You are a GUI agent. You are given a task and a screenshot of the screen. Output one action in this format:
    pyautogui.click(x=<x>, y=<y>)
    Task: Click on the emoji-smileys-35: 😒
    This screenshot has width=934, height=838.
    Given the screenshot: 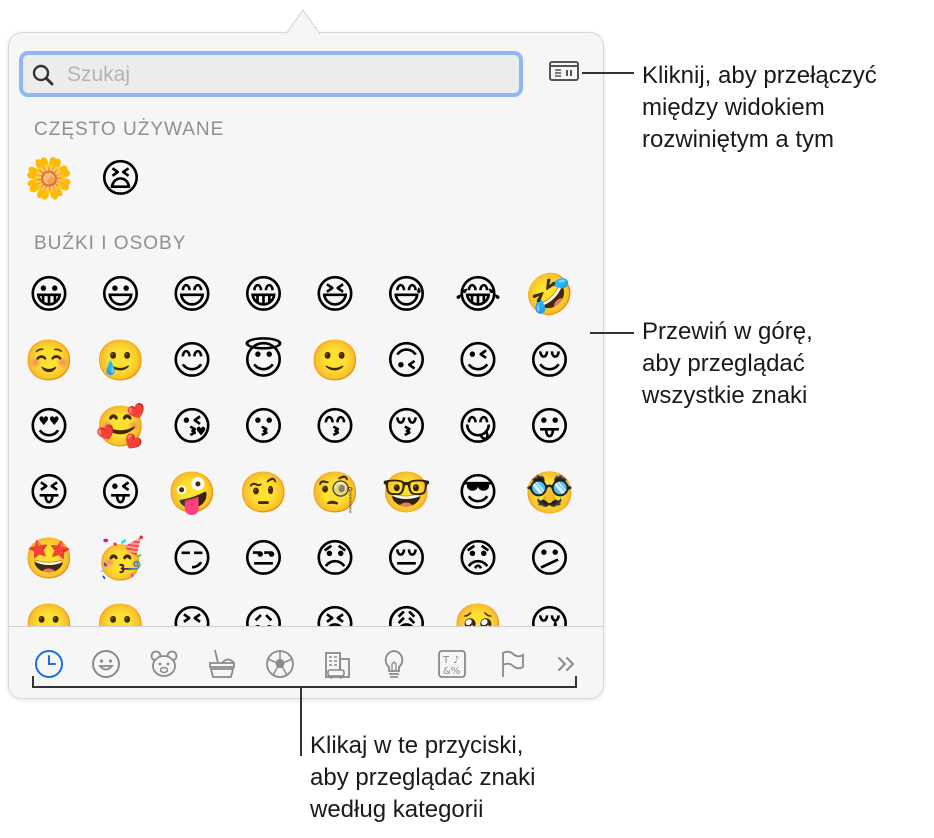 What is the action you would take?
    pyautogui.click(x=264, y=559)
    